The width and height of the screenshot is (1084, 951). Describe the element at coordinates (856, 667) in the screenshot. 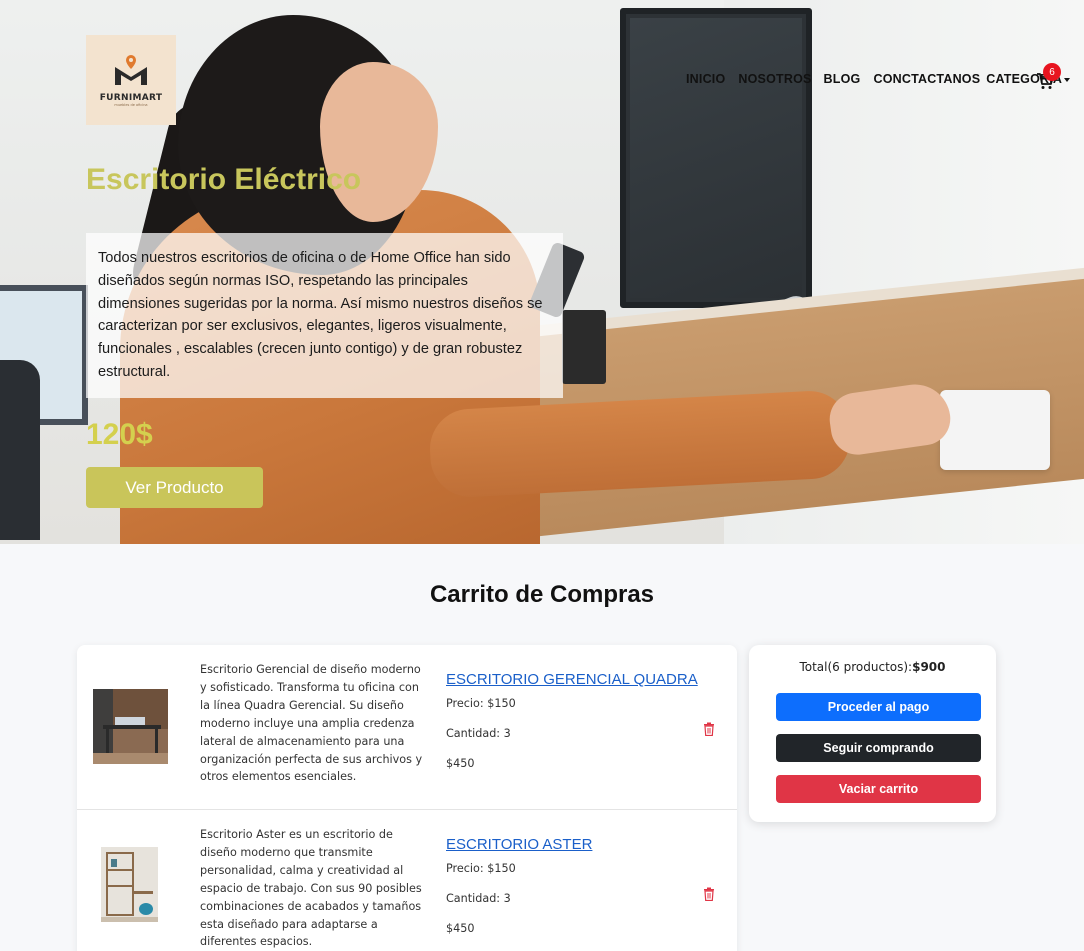

I see `total-label: Total(6 productos):` at that location.